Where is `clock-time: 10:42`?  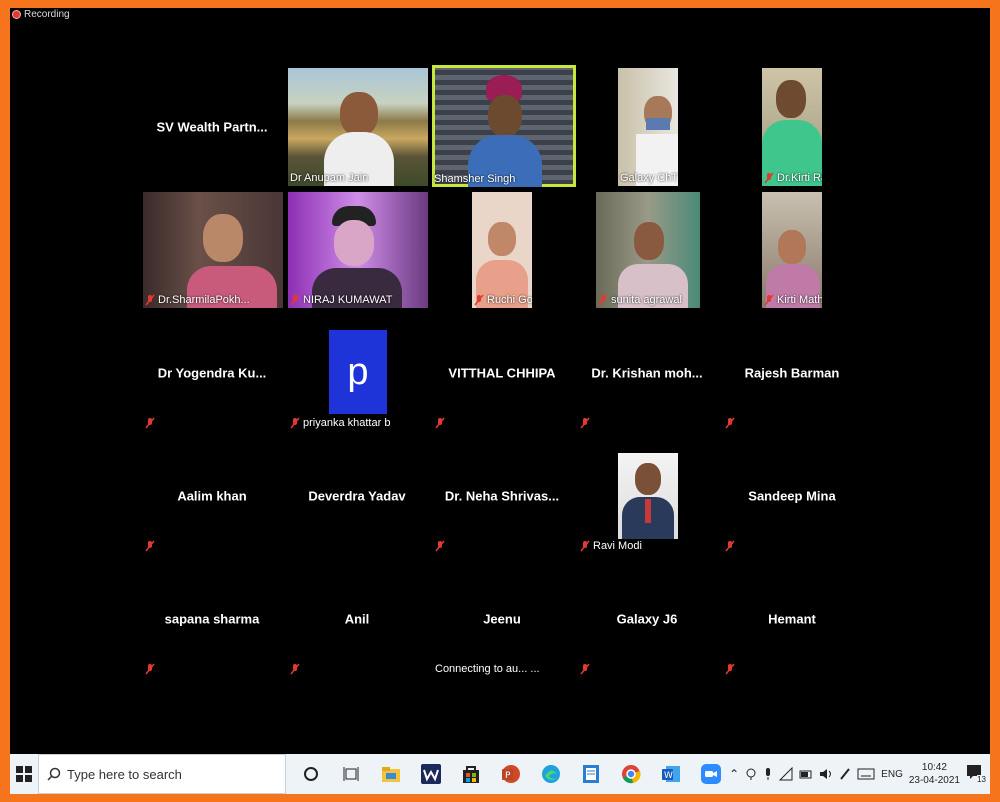 clock-time: 10:42 is located at coordinates (934, 767).